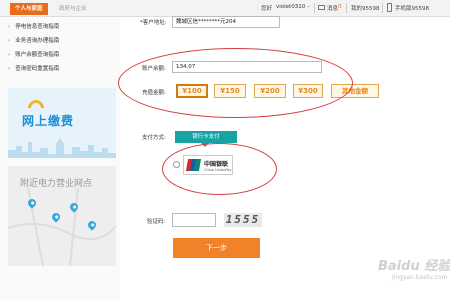  What do you see at coordinates (243, 220) in the screenshot?
I see `captcha-image: 1555` at bounding box center [243, 220].